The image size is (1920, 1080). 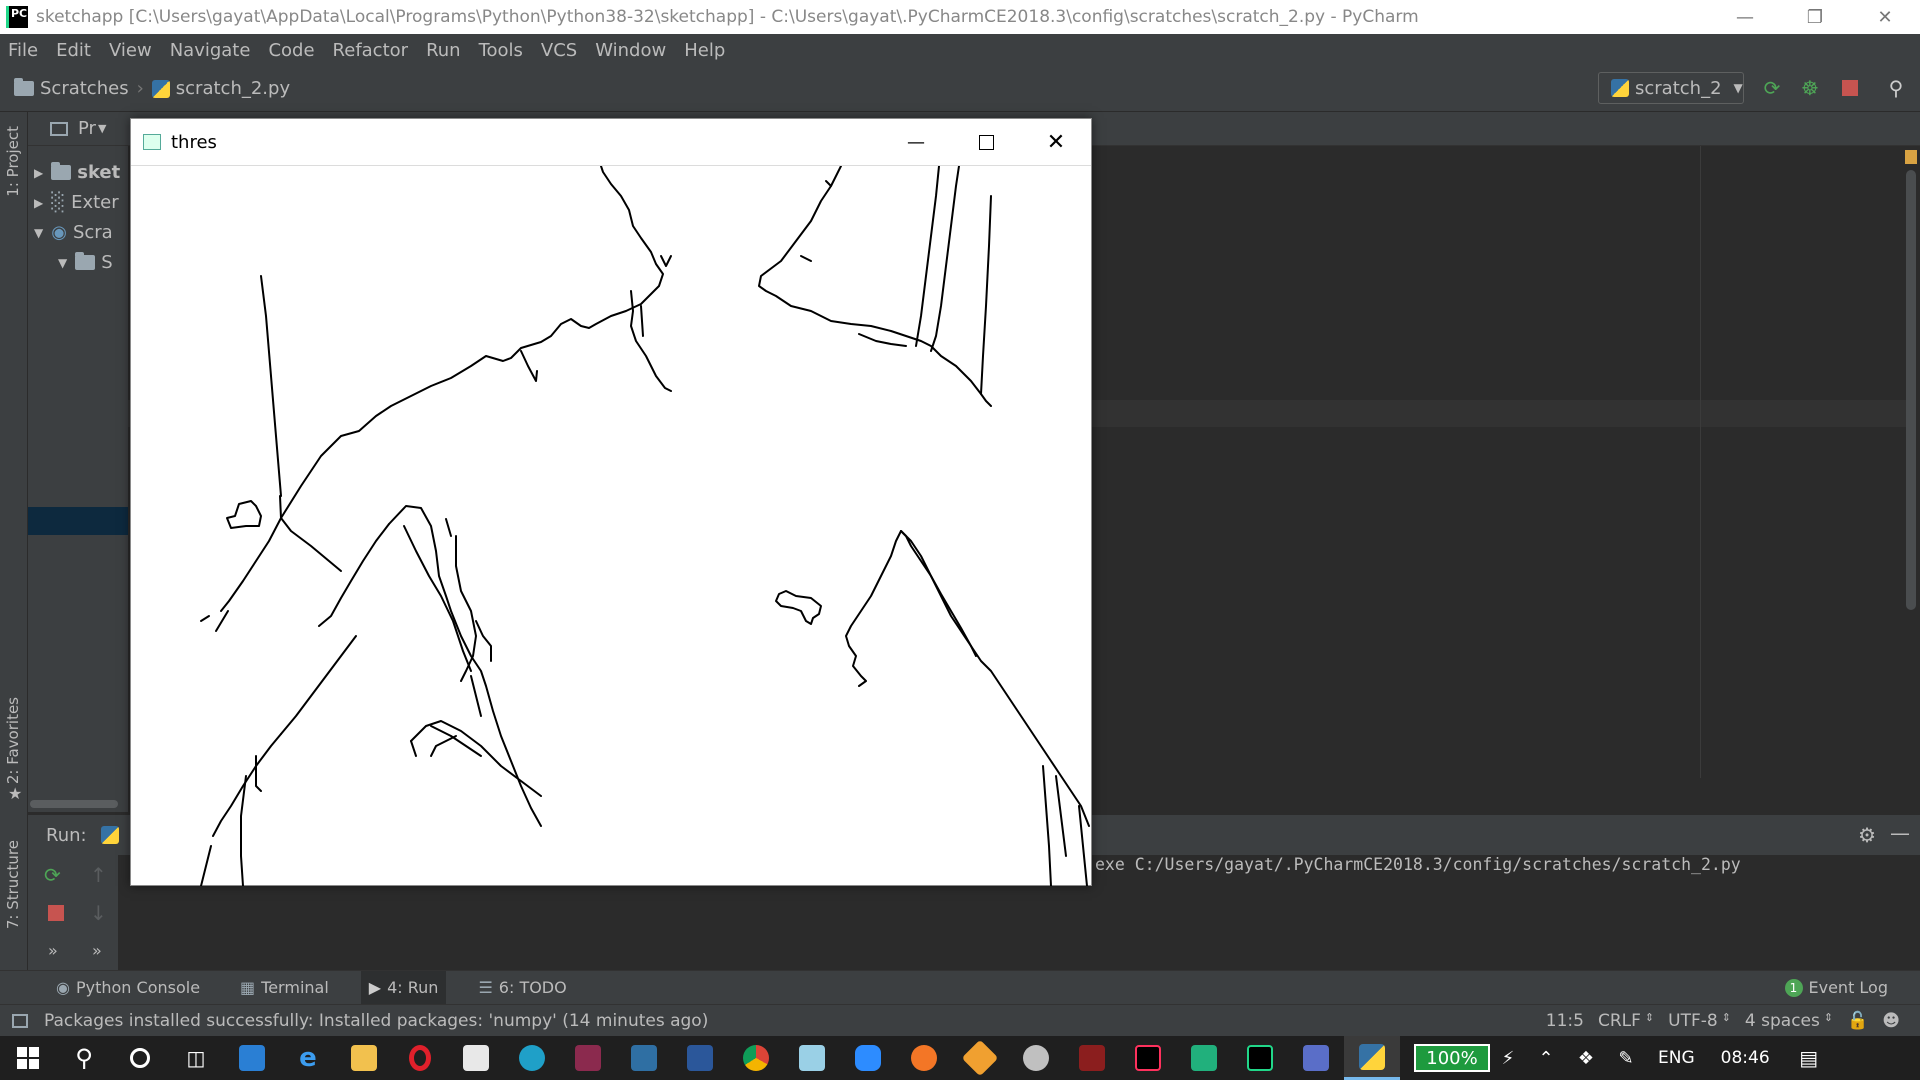 What do you see at coordinates (1260, 1058) in the screenshot?
I see `pycharm-taskbar-icon` at bounding box center [1260, 1058].